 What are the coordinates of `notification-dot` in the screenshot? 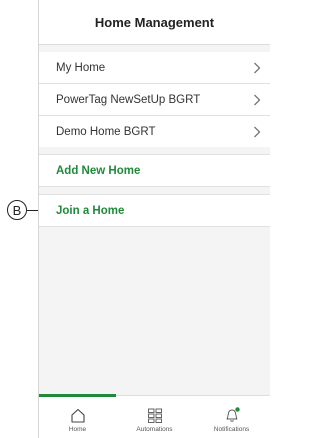 It's located at (237, 409).